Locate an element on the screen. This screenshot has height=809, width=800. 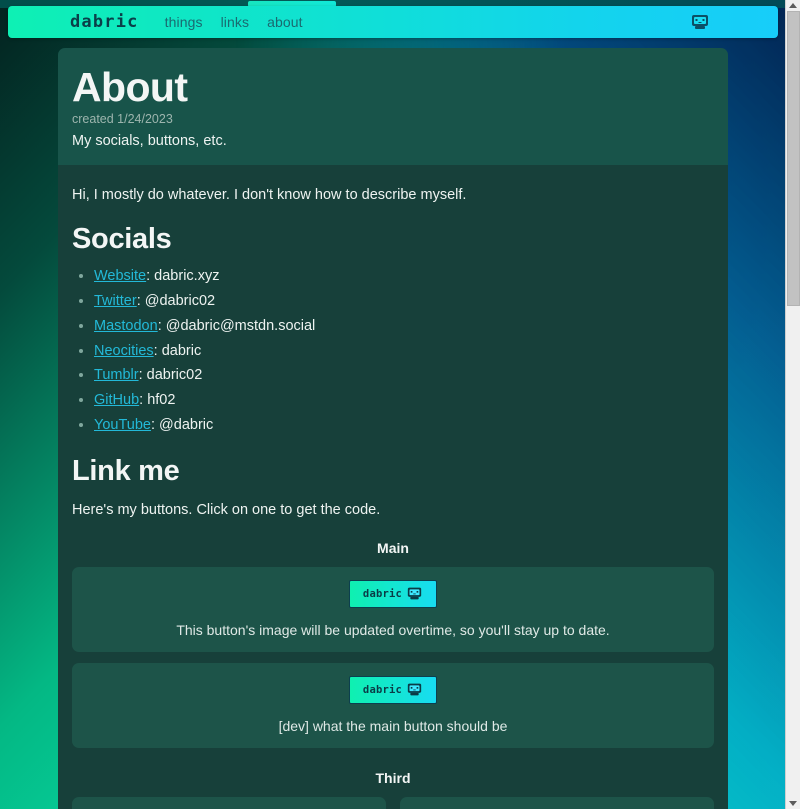
social-value: : @dabric@mstdn.social is located at coordinates (236, 325).